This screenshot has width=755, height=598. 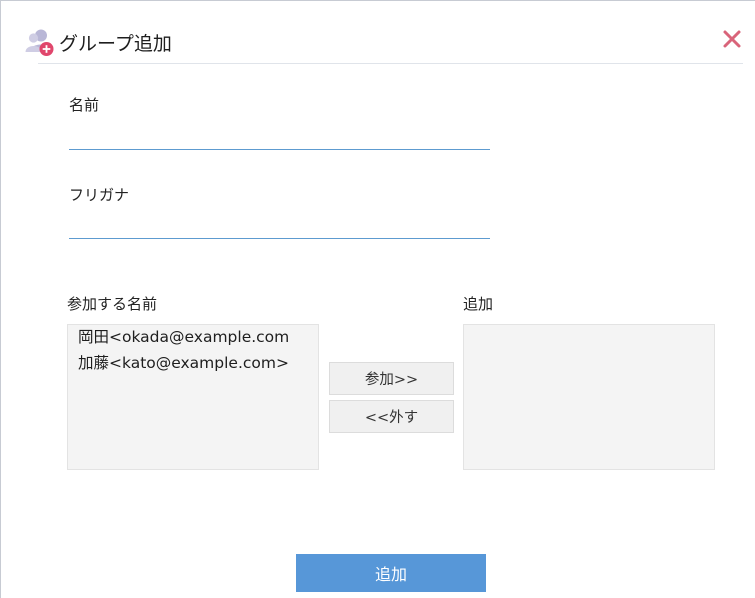 What do you see at coordinates (39, 42) in the screenshot?
I see `add-group-icon` at bounding box center [39, 42].